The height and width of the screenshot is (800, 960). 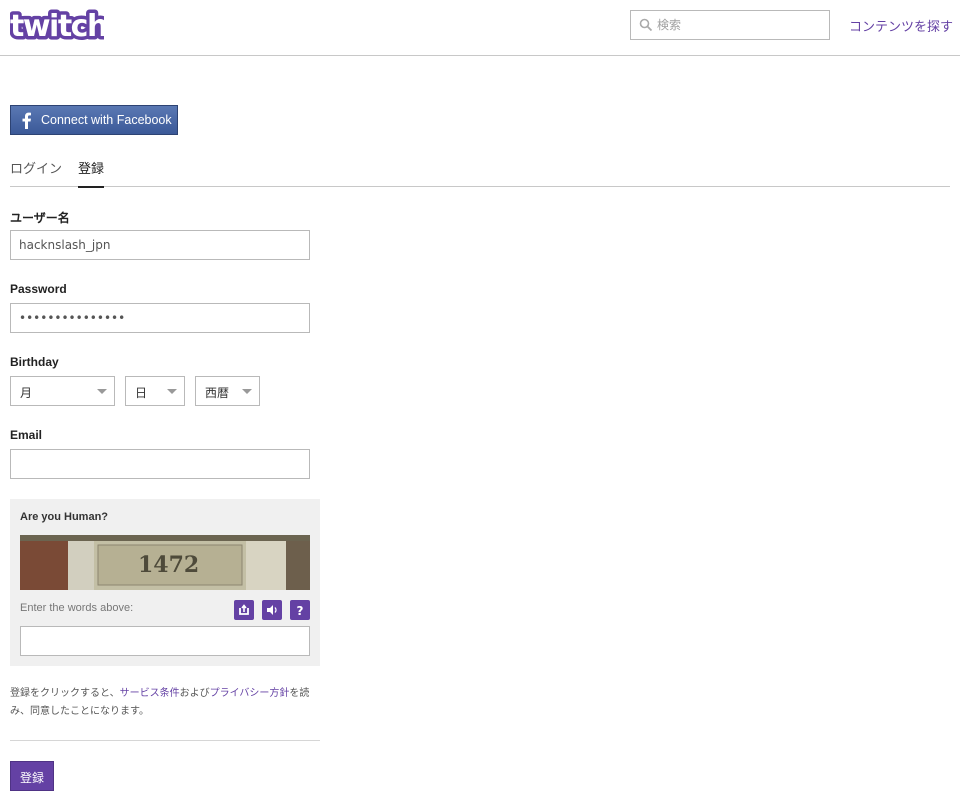 I want to click on help-icon: ?, so click(x=300, y=610).